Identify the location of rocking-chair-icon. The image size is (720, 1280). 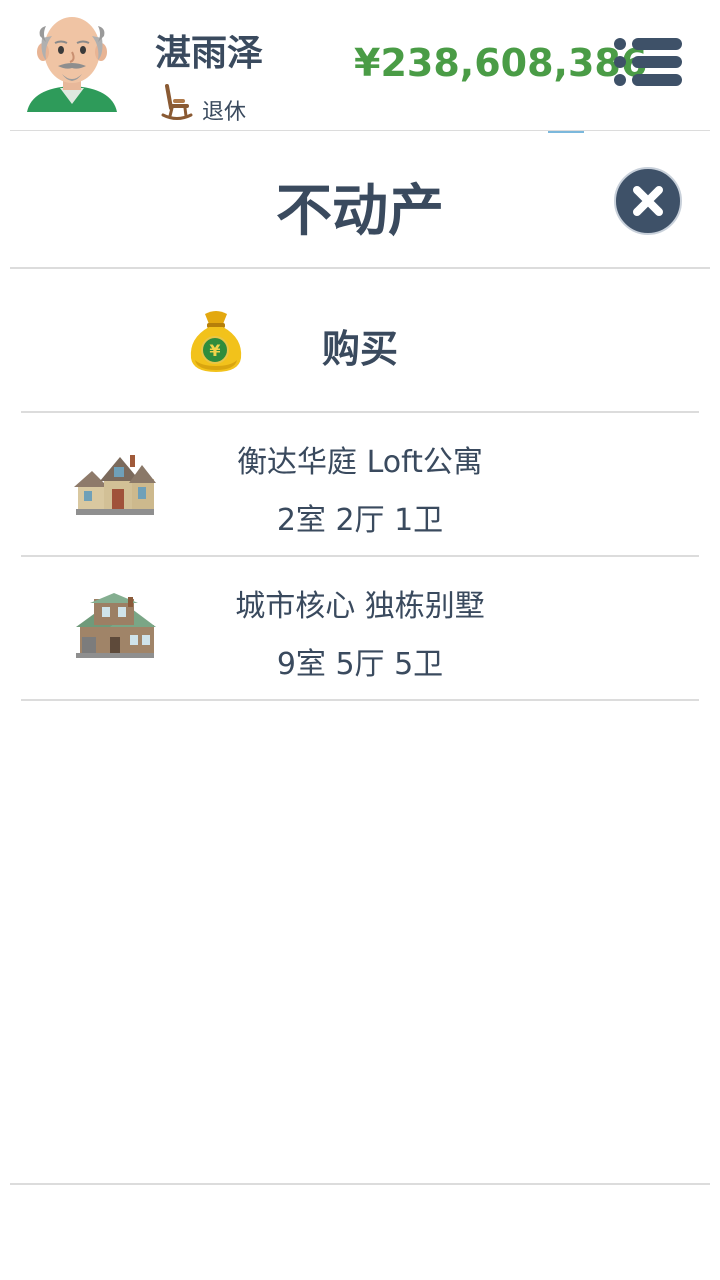
(177, 102).